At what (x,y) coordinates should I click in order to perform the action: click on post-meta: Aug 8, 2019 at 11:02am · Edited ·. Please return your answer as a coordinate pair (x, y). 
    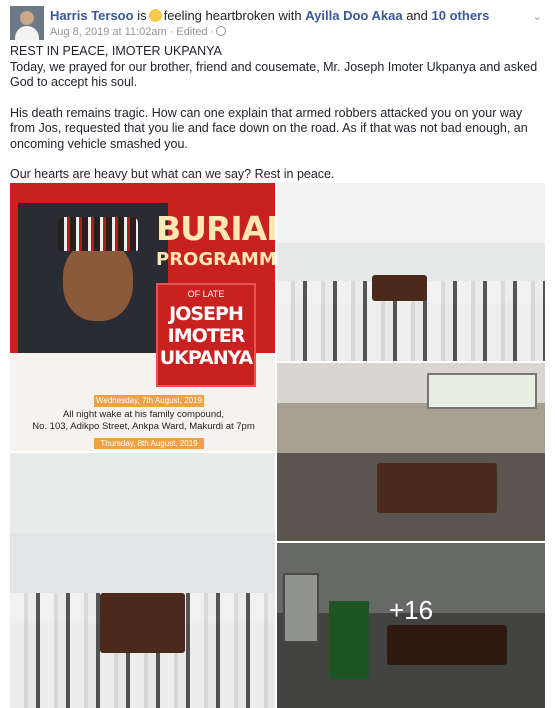
    Looking at the image, I should click on (138, 32).